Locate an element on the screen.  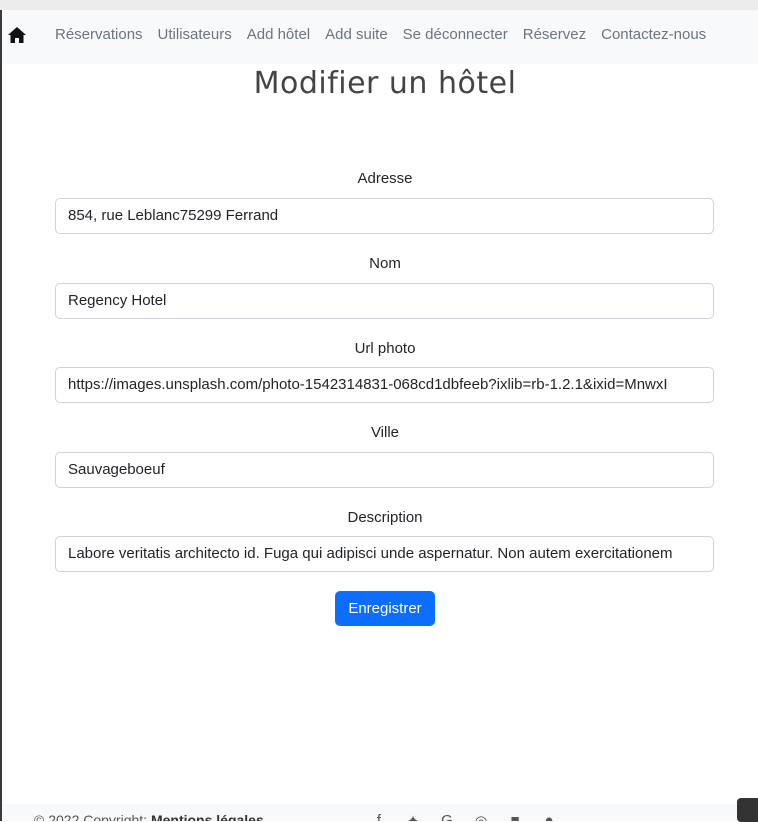
twitter-icon: ✦ is located at coordinates (413, 816).